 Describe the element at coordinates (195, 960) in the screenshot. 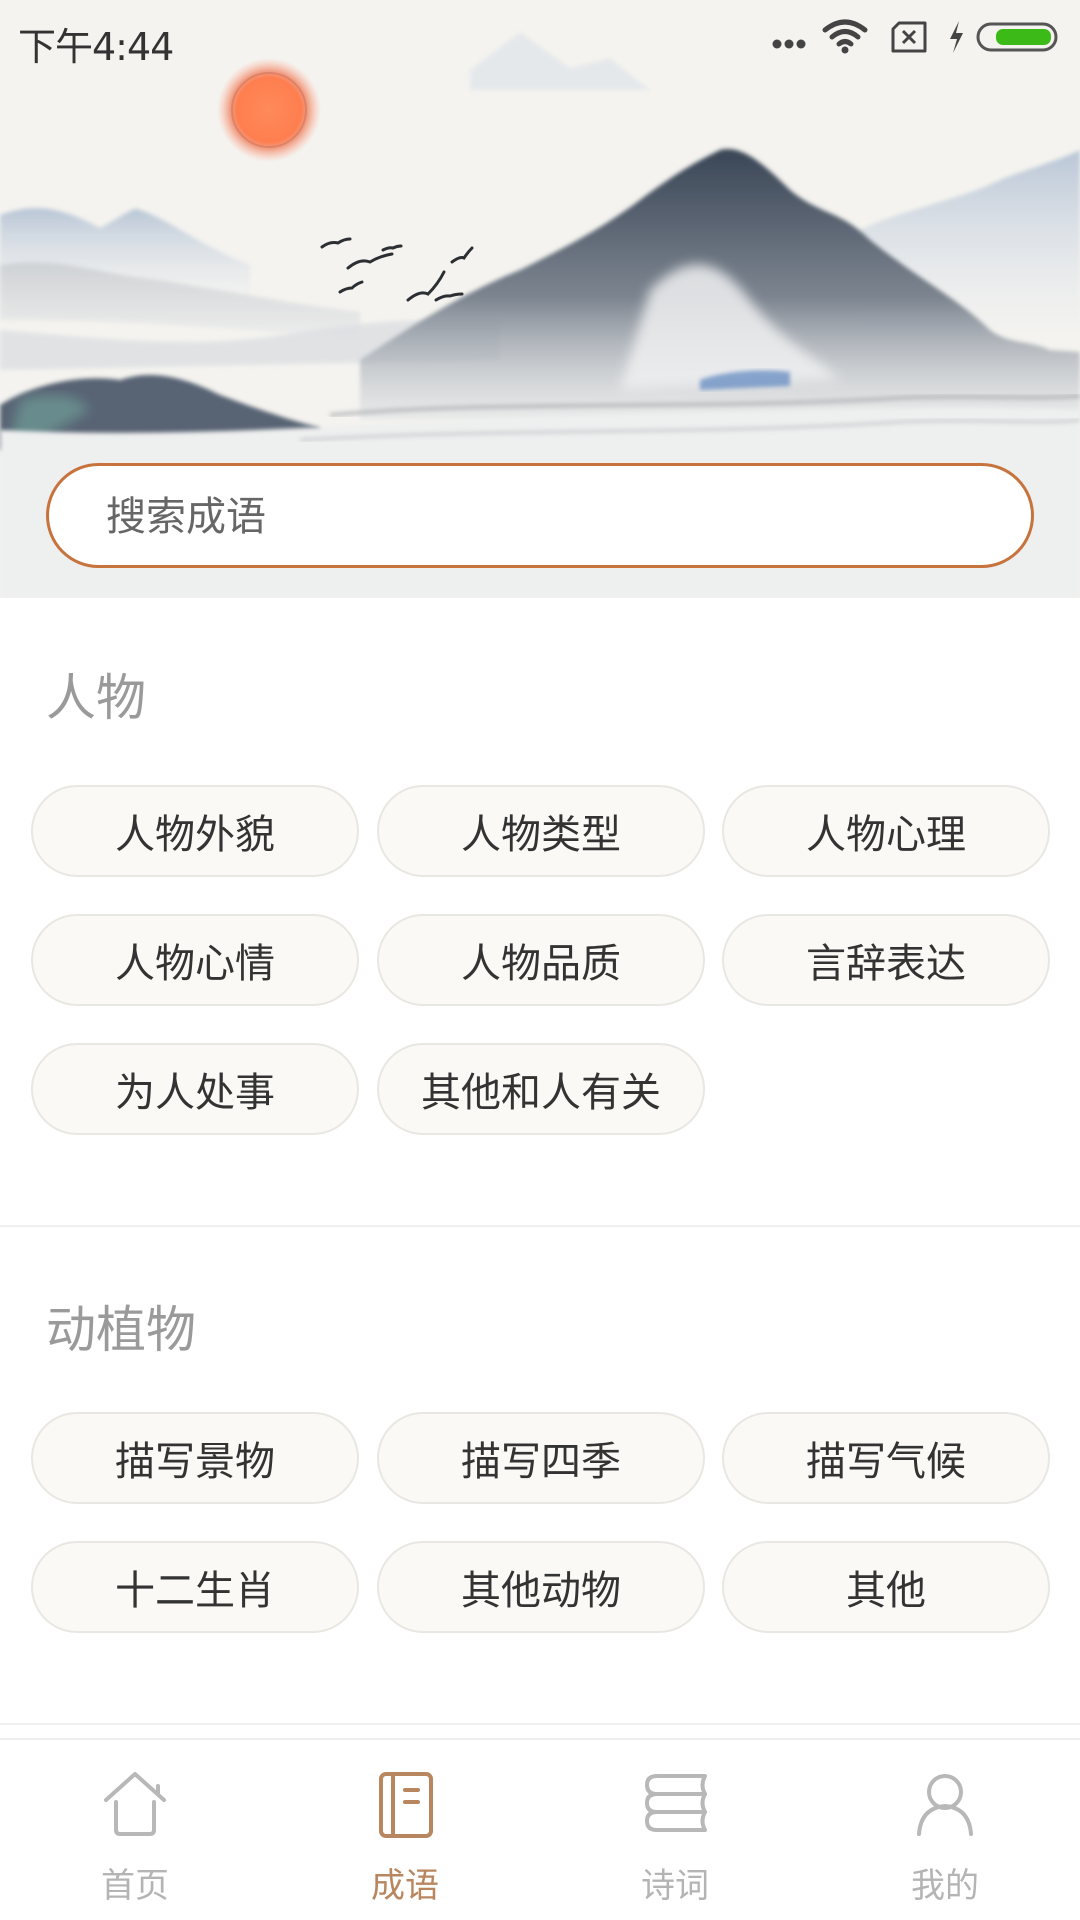

I see `category-chip: 人物心情` at that location.